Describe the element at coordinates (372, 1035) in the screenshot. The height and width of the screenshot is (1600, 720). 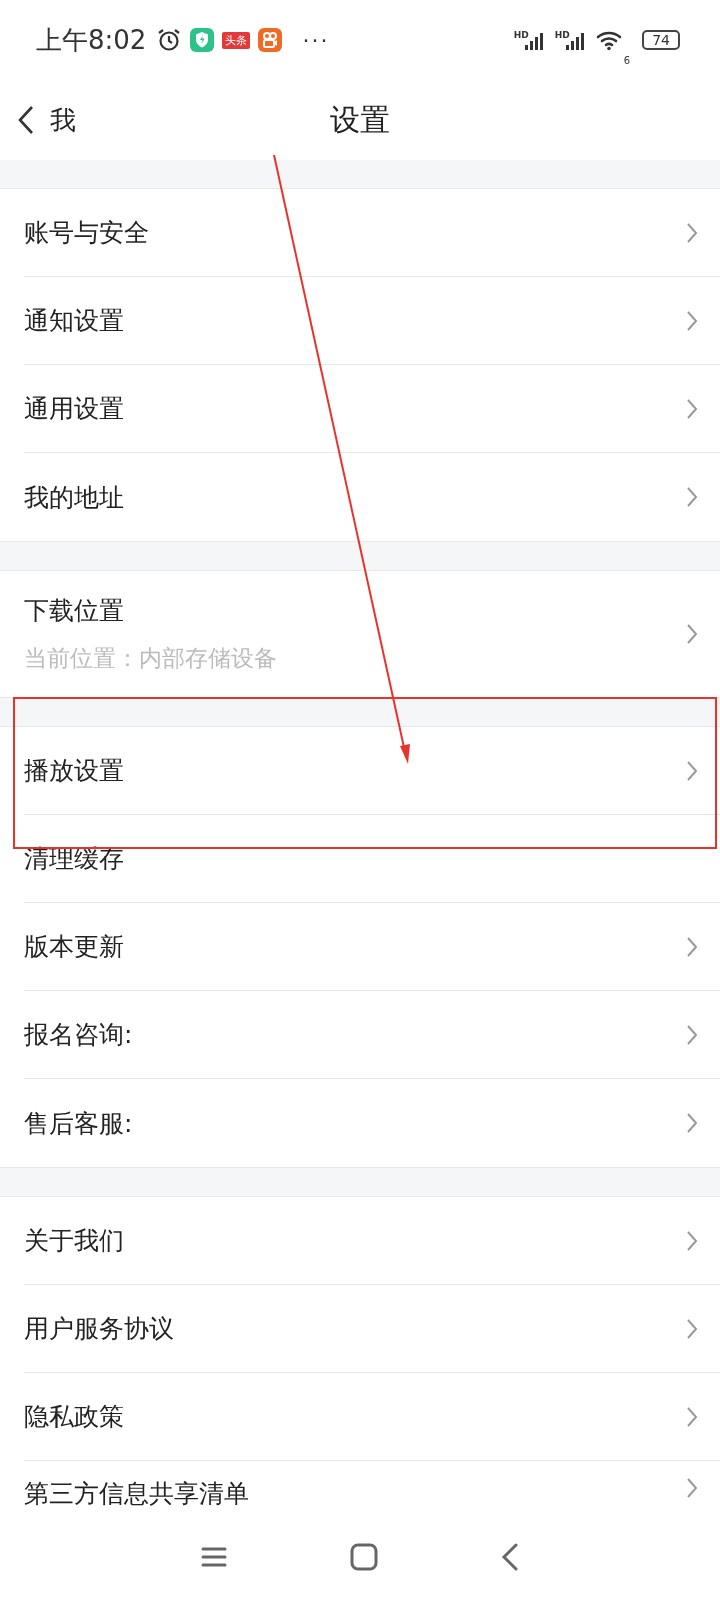
I see `settings-item: 报名咨询:` at that location.